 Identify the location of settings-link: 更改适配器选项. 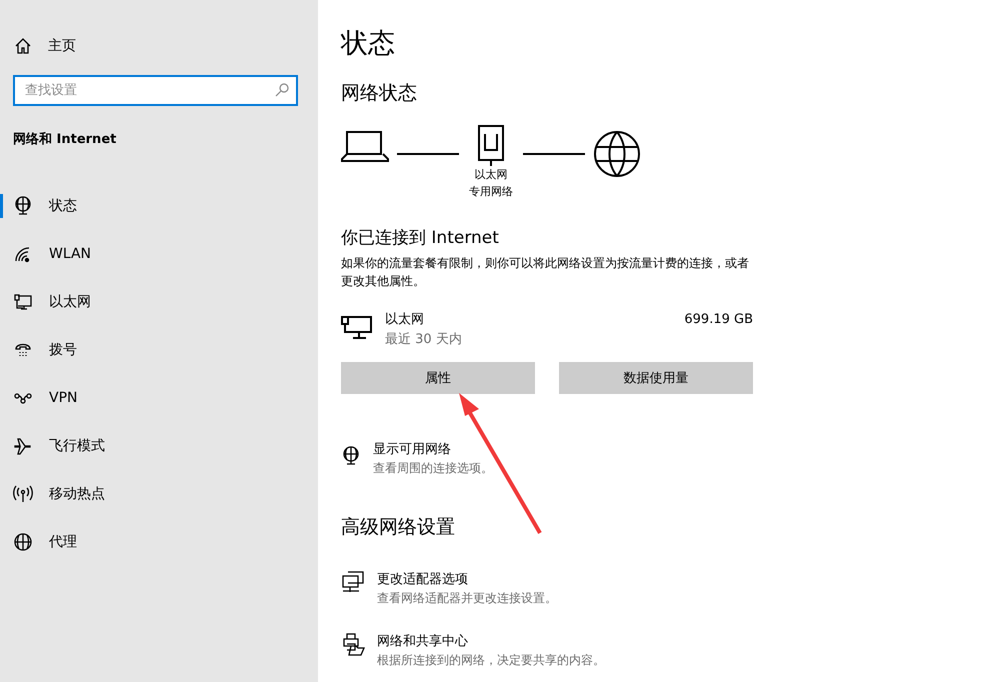
(467, 580).